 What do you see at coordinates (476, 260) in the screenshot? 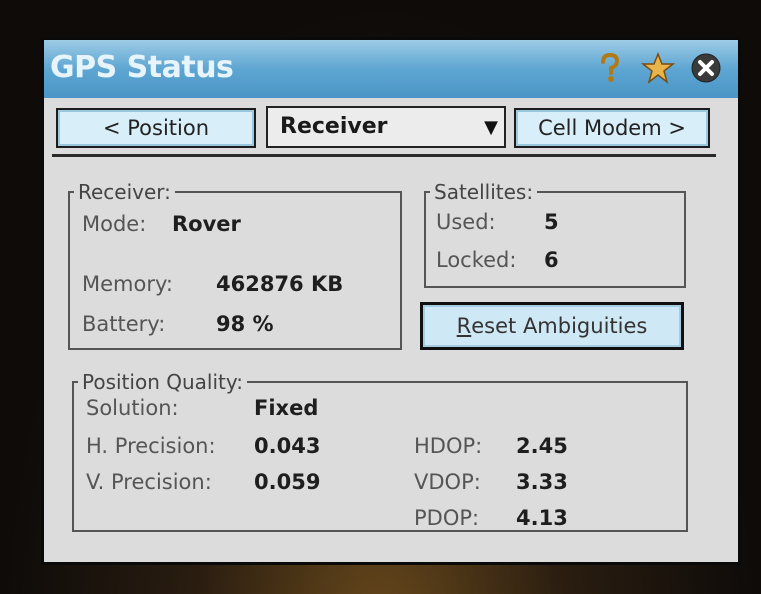
I see `locked-label: Locked:` at bounding box center [476, 260].